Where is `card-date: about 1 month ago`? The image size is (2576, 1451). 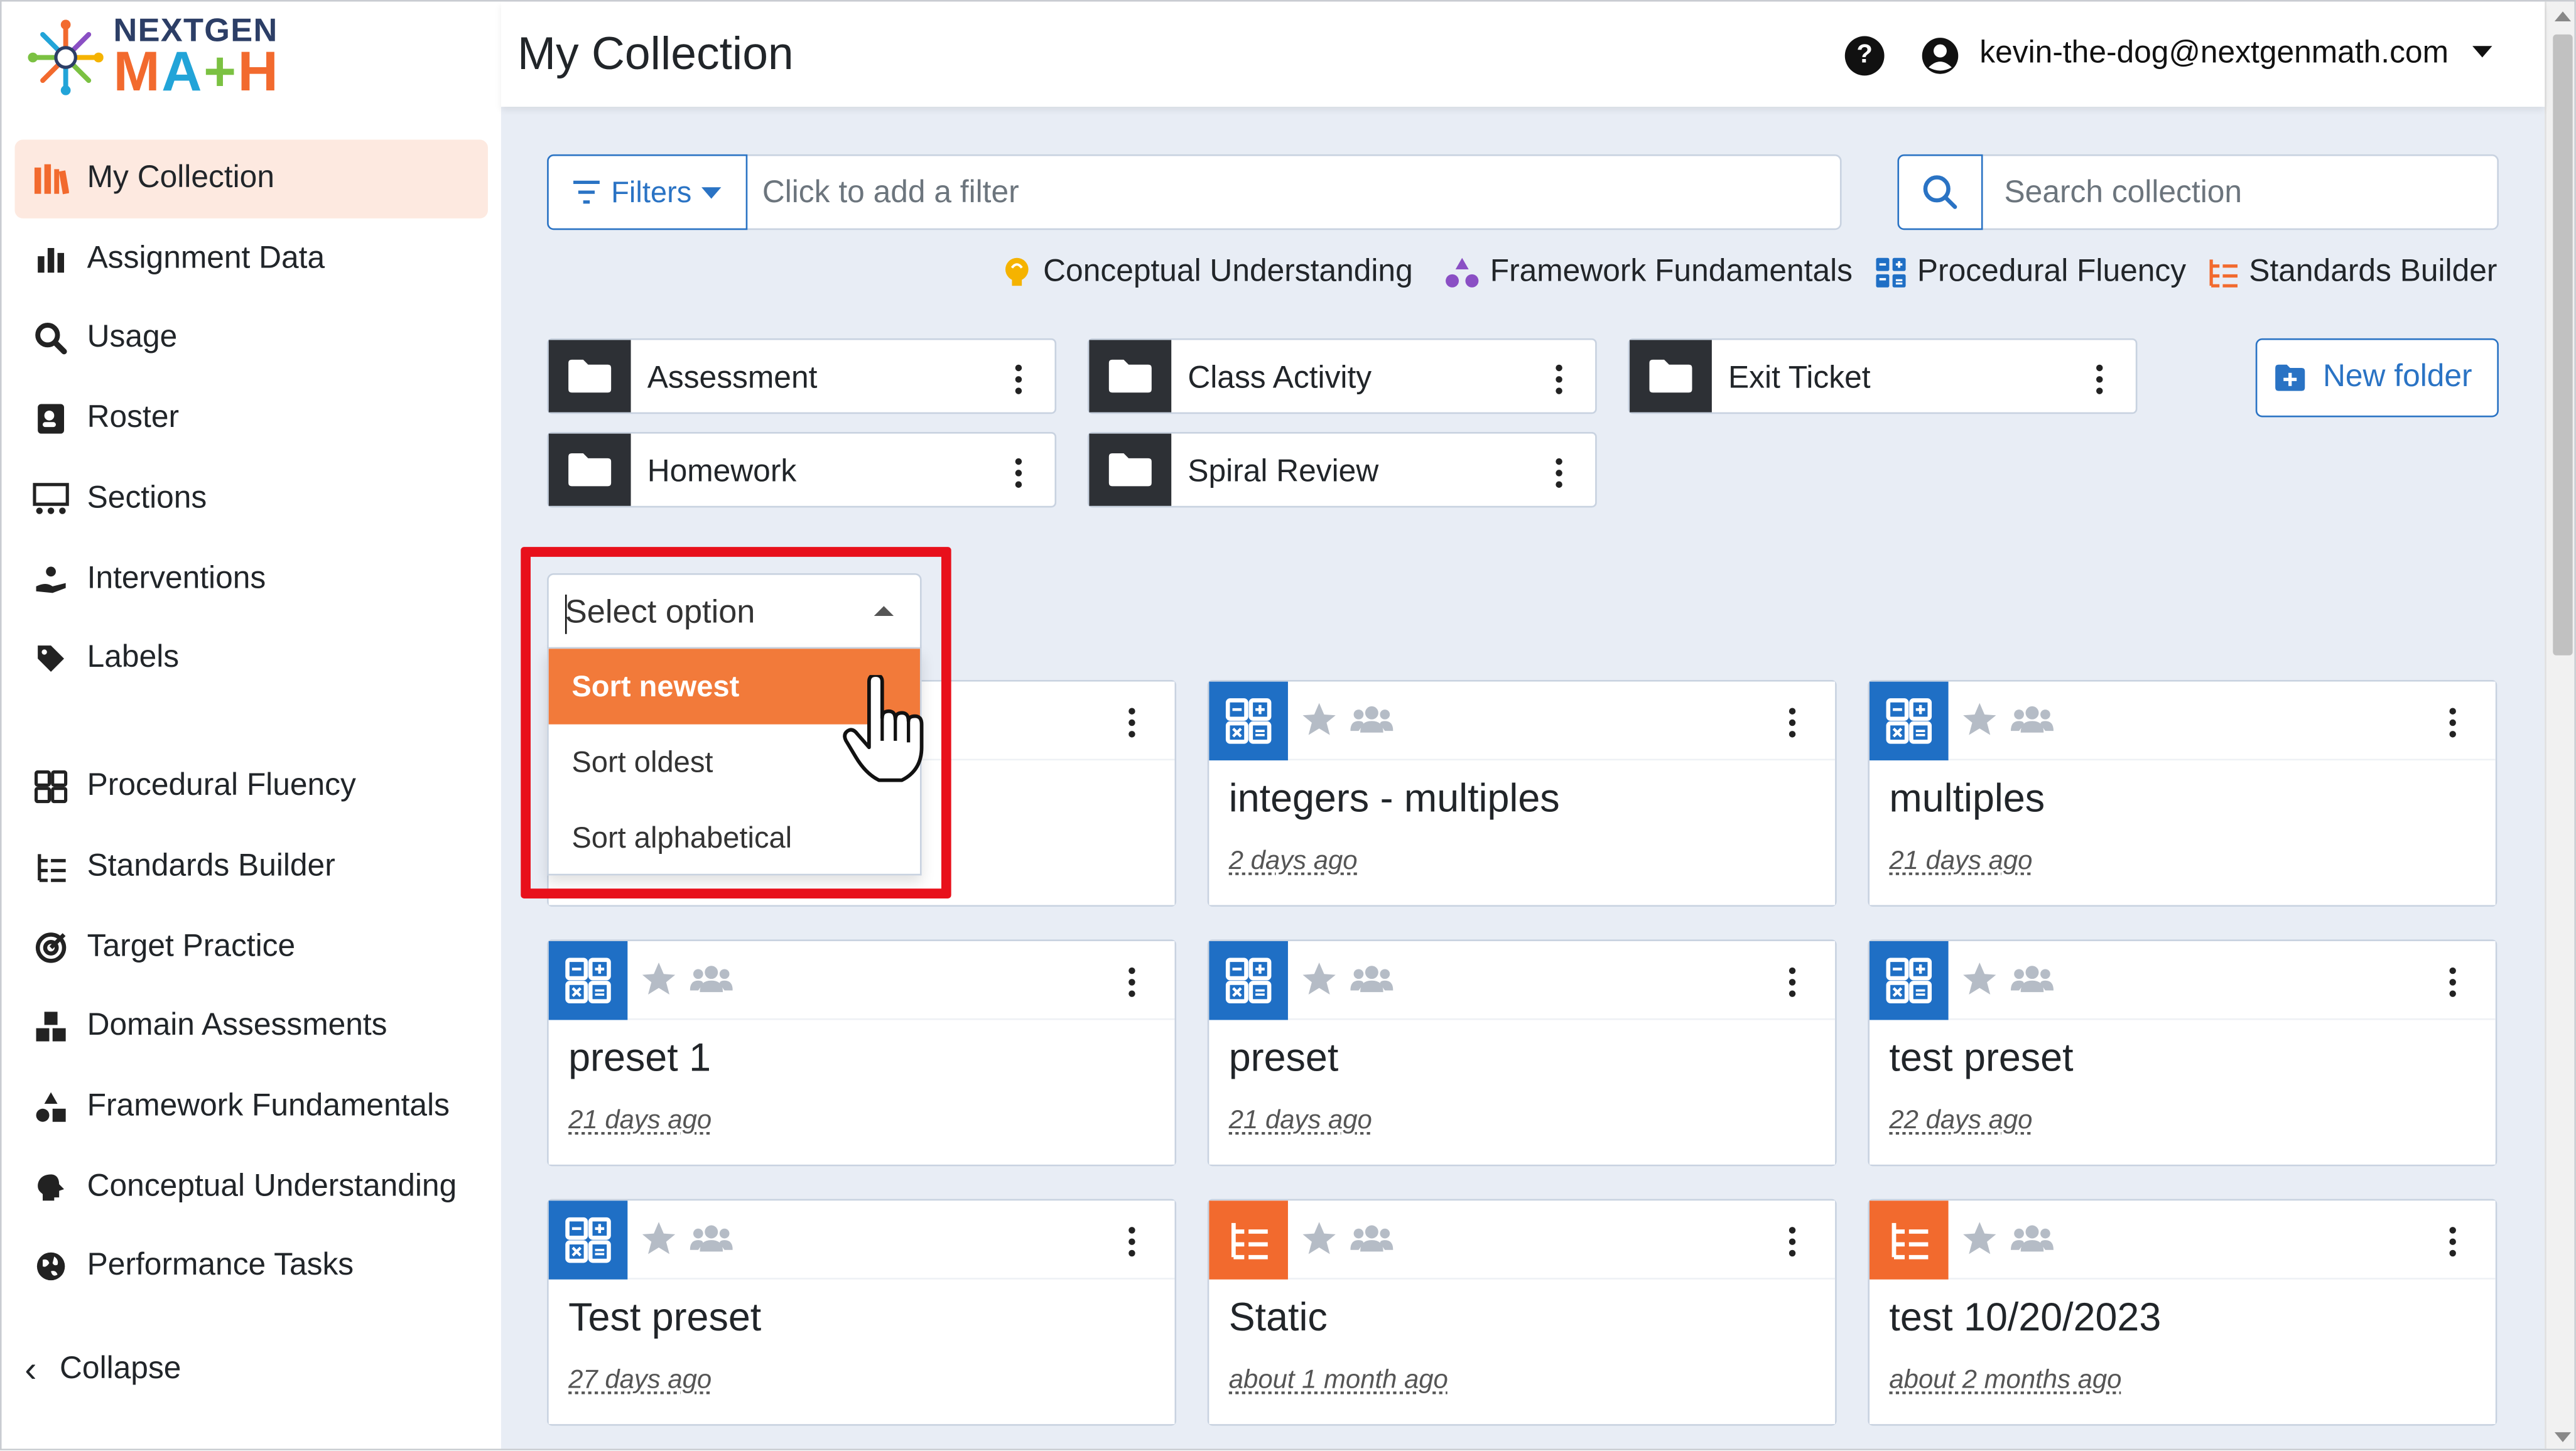
card-date: about 1 month ago is located at coordinates (1338, 1380).